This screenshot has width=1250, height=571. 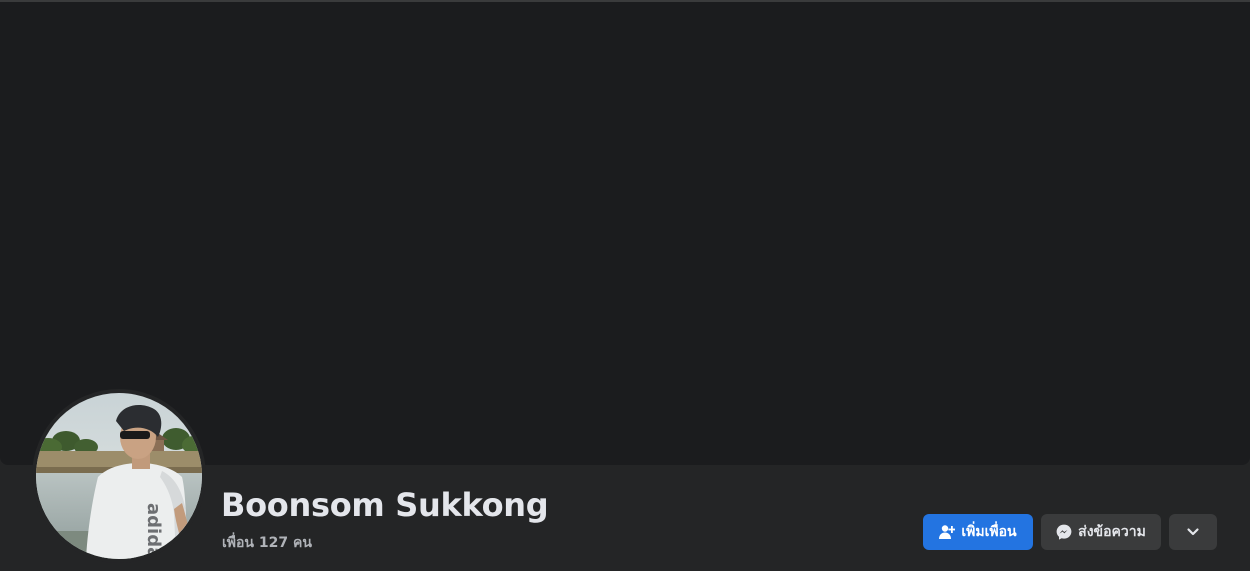 I want to click on profile-picture-frame: adidas, so click(x=119, y=476).